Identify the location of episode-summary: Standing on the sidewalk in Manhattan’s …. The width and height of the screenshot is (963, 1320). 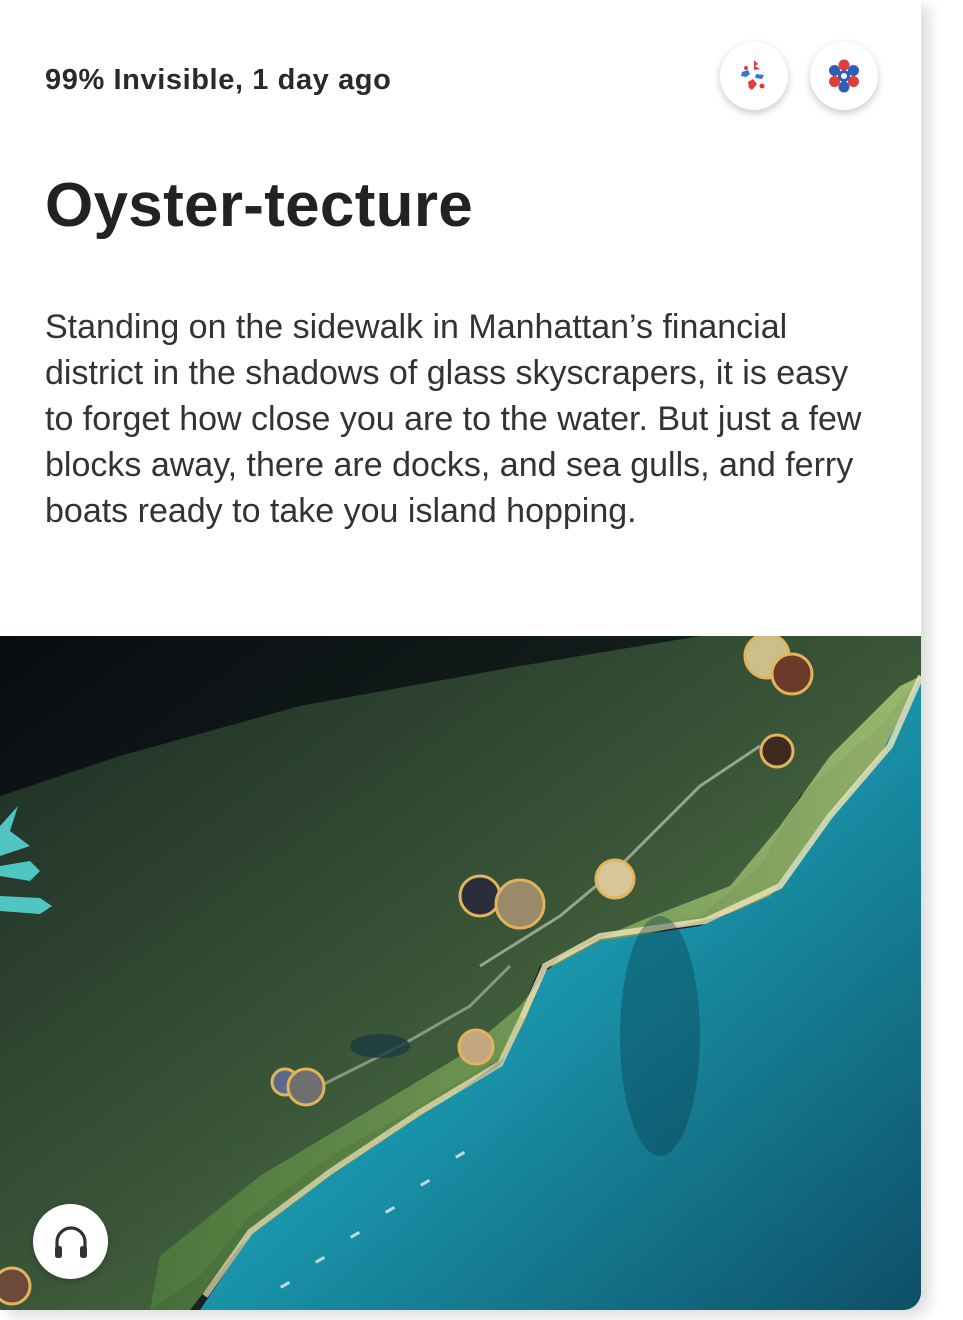
(453, 419).